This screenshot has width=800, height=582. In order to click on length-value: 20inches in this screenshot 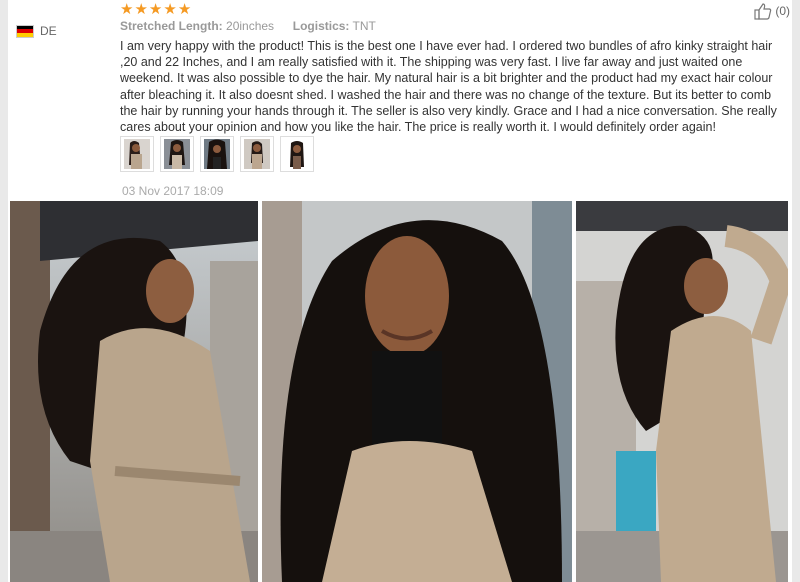, I will do `click(250, 26)`.